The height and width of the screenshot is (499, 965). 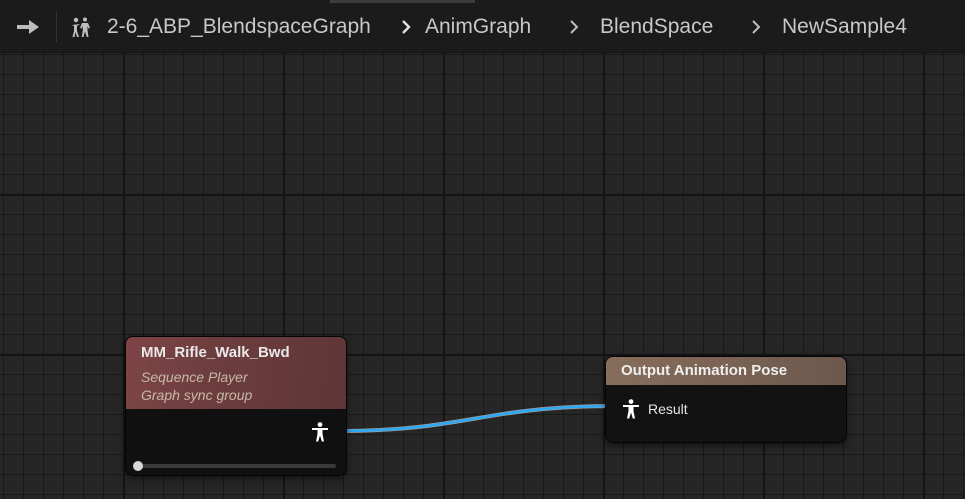 I want to click on node-subtitle: Sequence Player, so click(x=194, y=377).